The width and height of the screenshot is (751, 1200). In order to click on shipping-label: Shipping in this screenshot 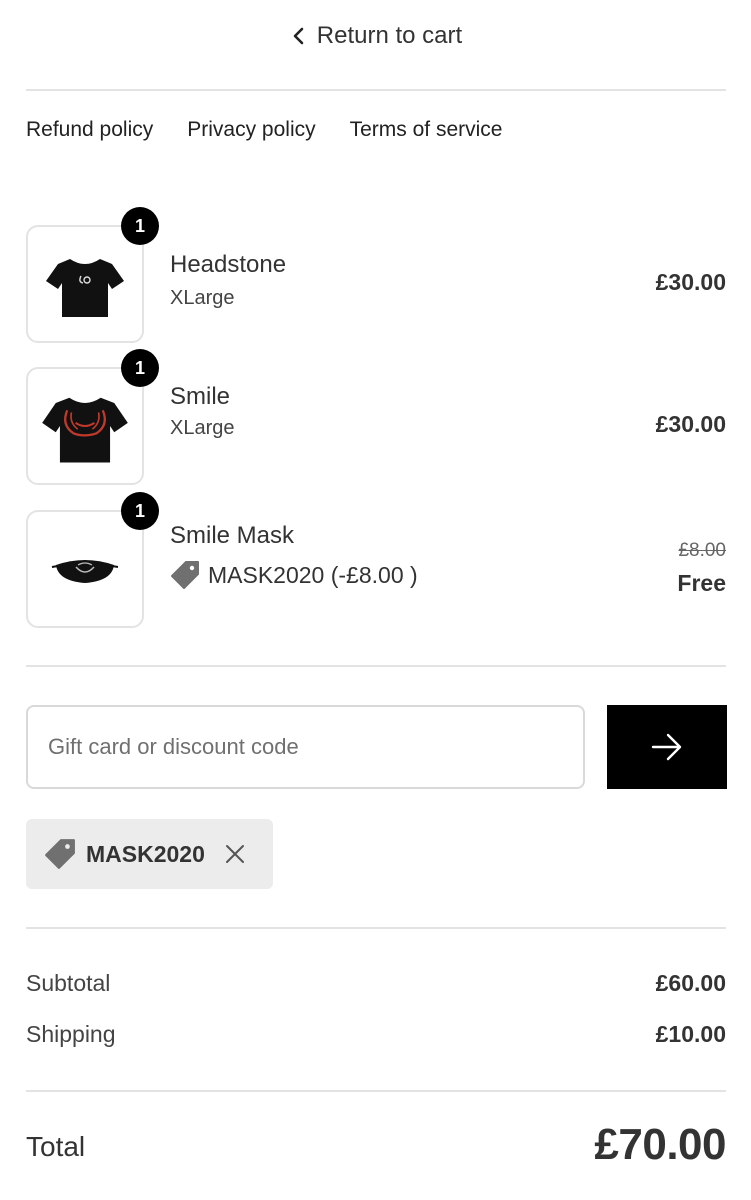, I will do `click(71, 1034)`.